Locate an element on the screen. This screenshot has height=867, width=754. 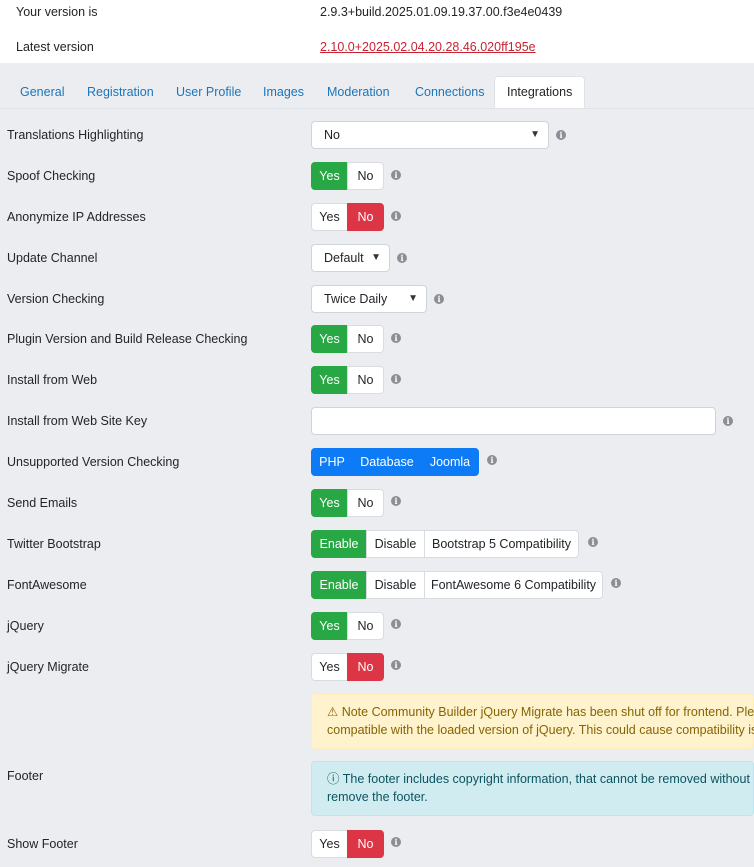
tab-connections: Connections is located at coordinates (450, 92).